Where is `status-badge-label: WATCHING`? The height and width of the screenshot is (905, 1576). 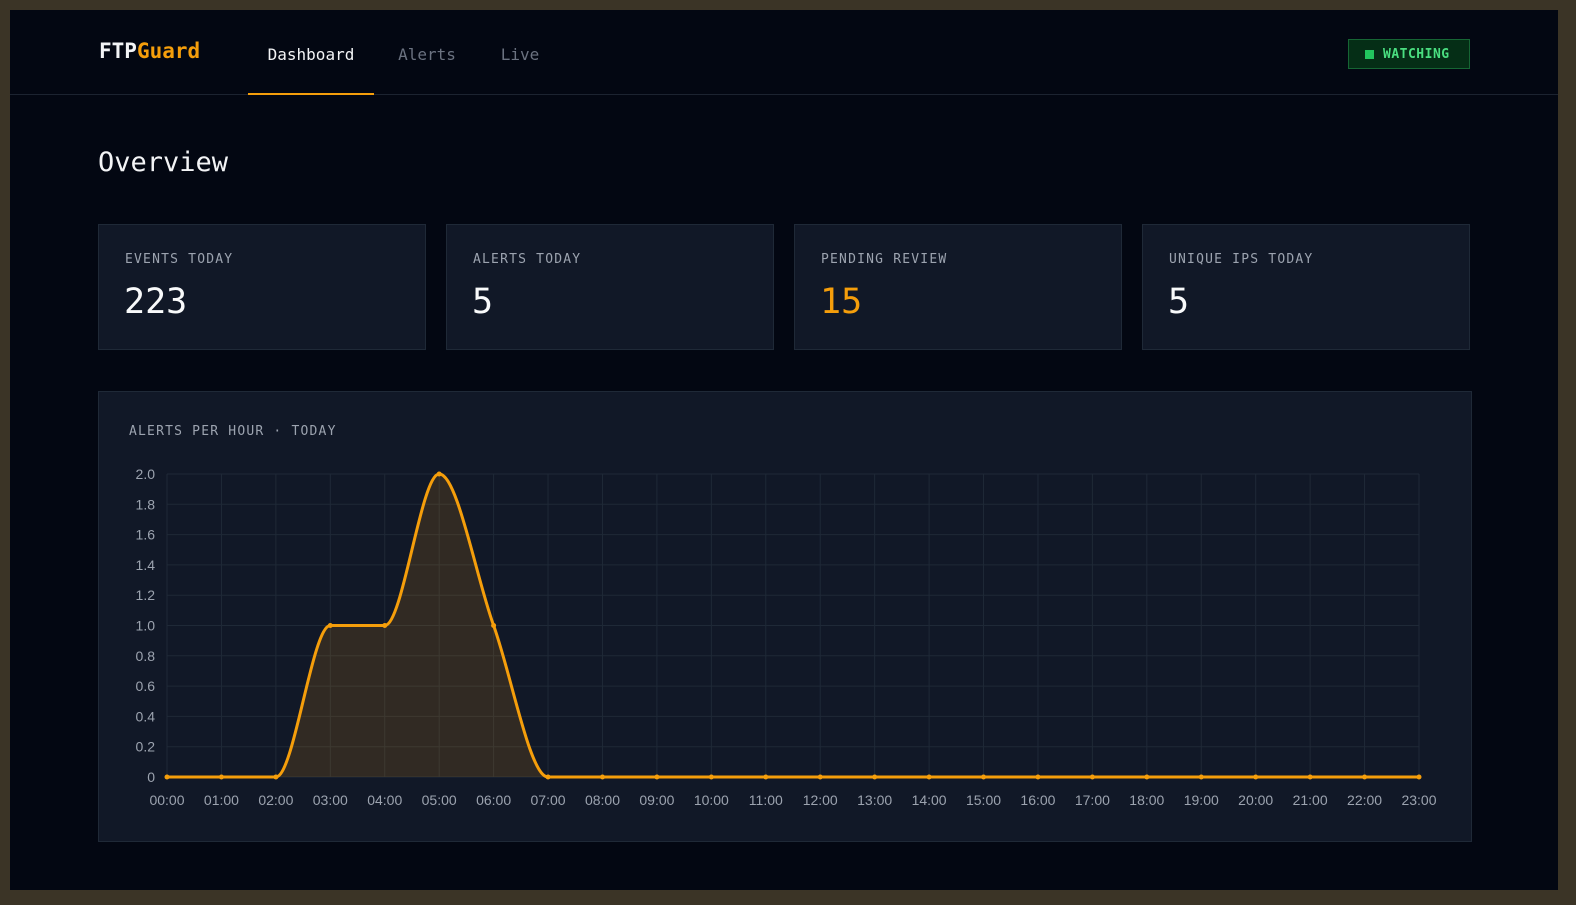
status-badge-label: WATCHING is located at coordinates (1416, 54).